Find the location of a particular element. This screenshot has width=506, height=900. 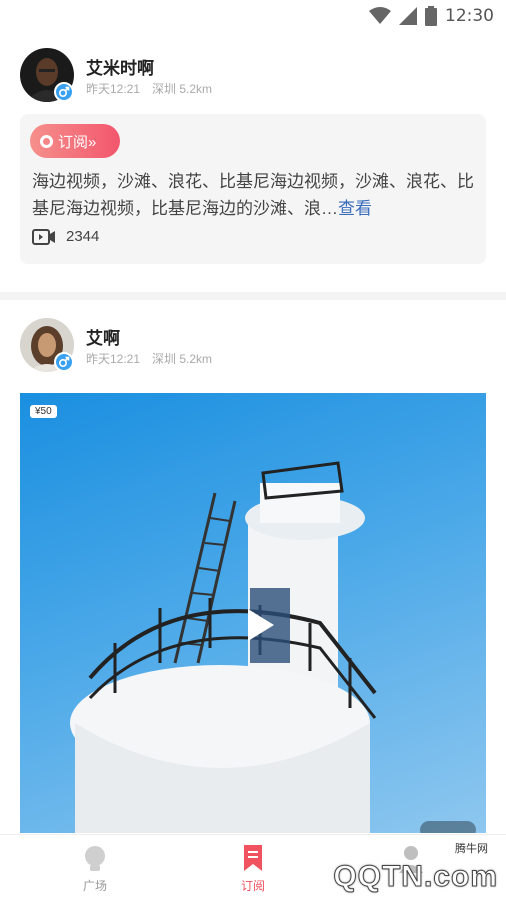

play-icon is located at coordinates (258, 625).